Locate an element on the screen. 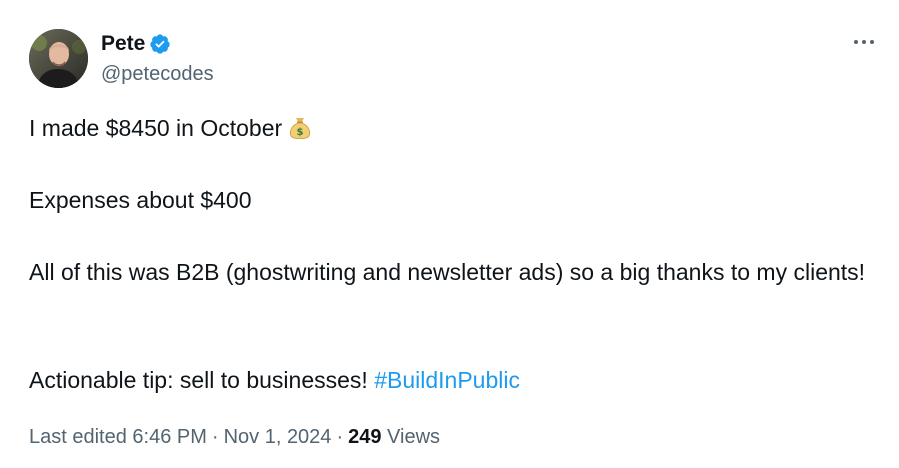 The image size is (899, 468). avatar is located at coordinates (58, 58).